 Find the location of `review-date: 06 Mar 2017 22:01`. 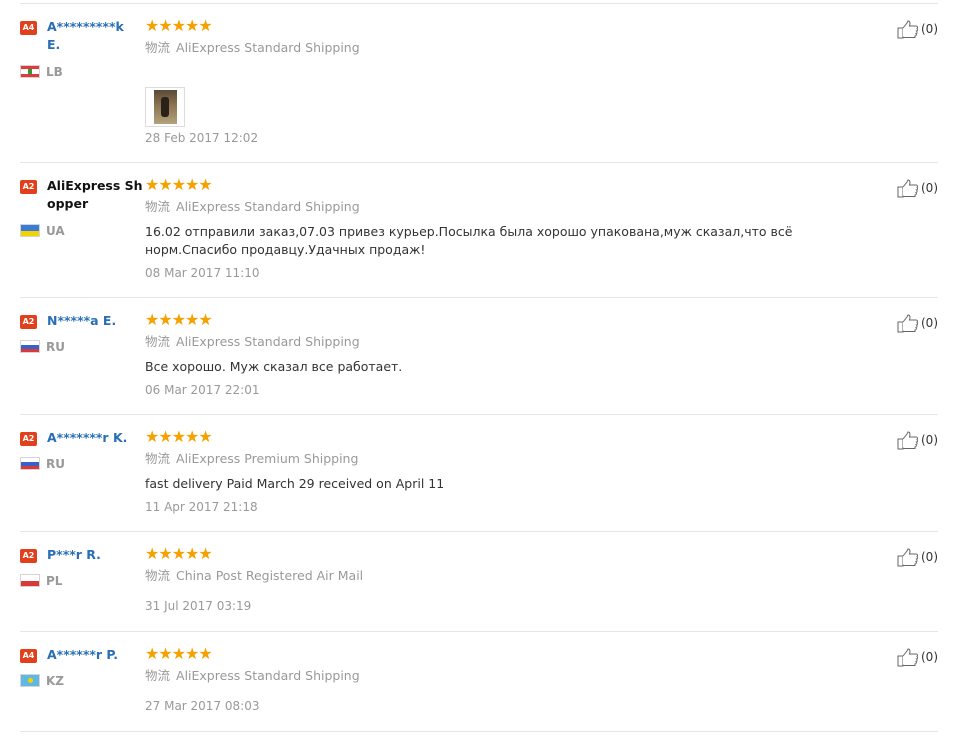

review-date: 06 Mar 2017 22:01 is located at coordinates (202, 390).